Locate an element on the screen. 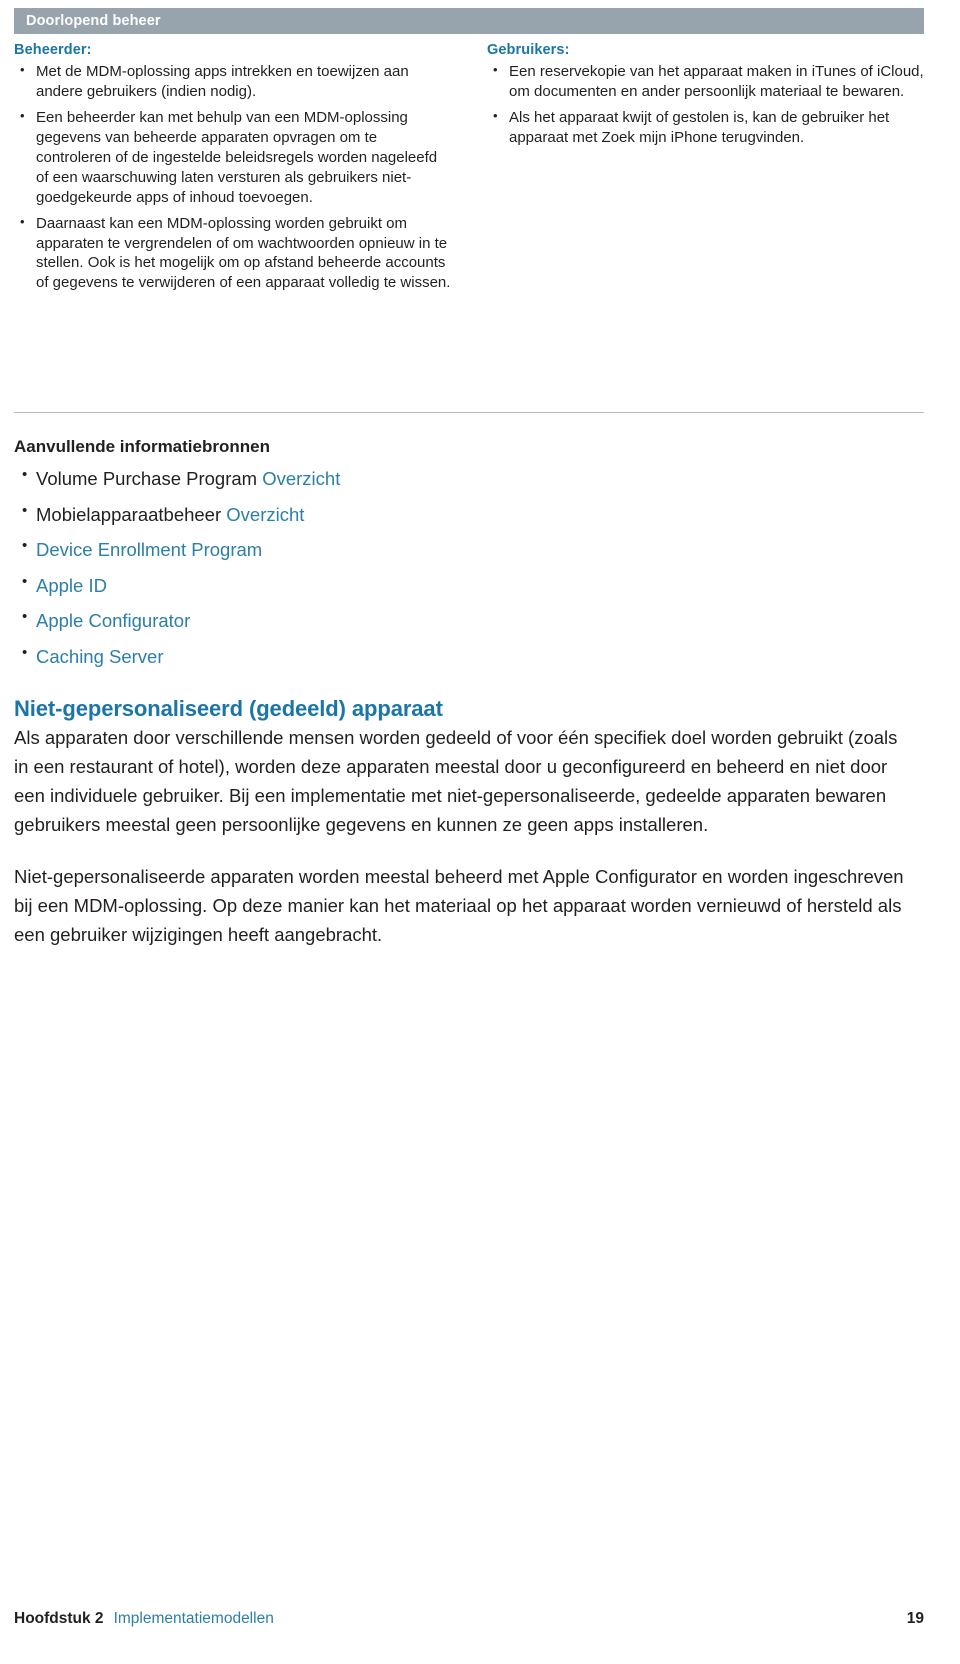  resource-link: Caching Server is located at coordinates (100, 656).